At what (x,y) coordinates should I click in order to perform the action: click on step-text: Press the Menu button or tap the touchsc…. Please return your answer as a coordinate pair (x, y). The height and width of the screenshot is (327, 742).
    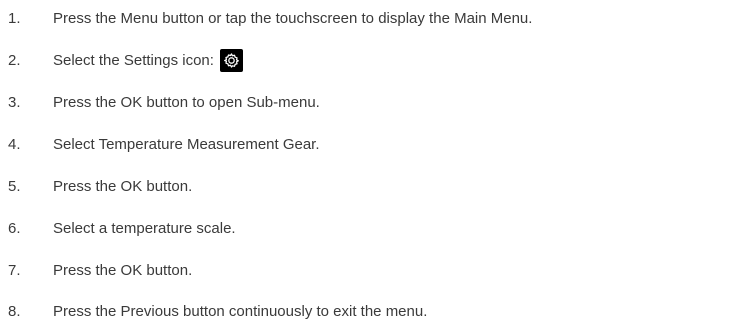
    Looking at the image, I should click on (293, 18).